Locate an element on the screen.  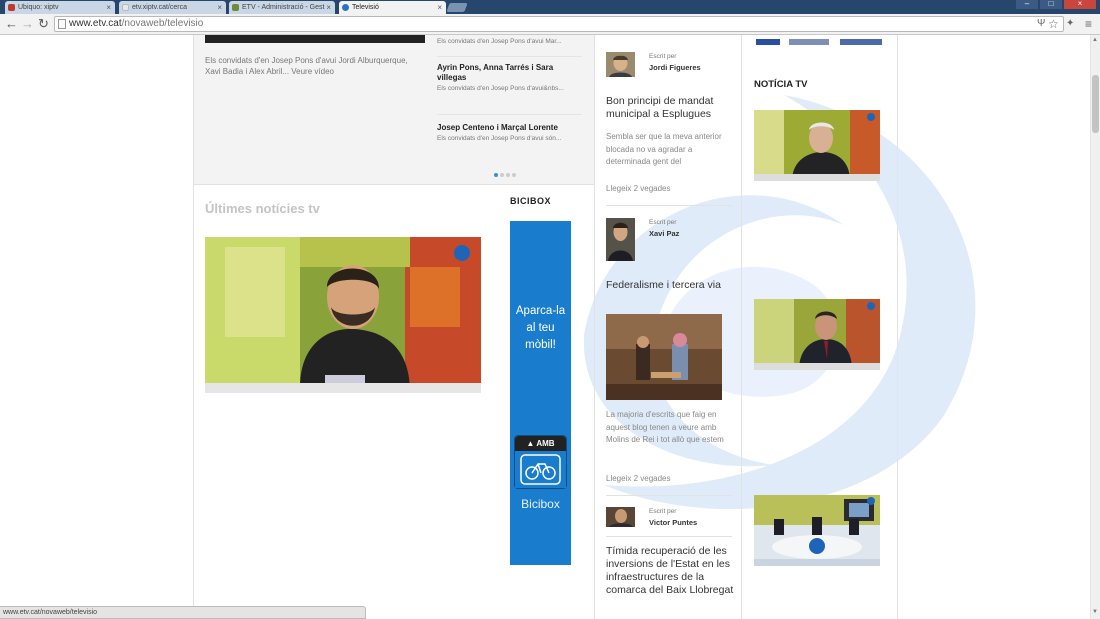
ad-slogan-line: al teu is located at coordinates (540, 328).